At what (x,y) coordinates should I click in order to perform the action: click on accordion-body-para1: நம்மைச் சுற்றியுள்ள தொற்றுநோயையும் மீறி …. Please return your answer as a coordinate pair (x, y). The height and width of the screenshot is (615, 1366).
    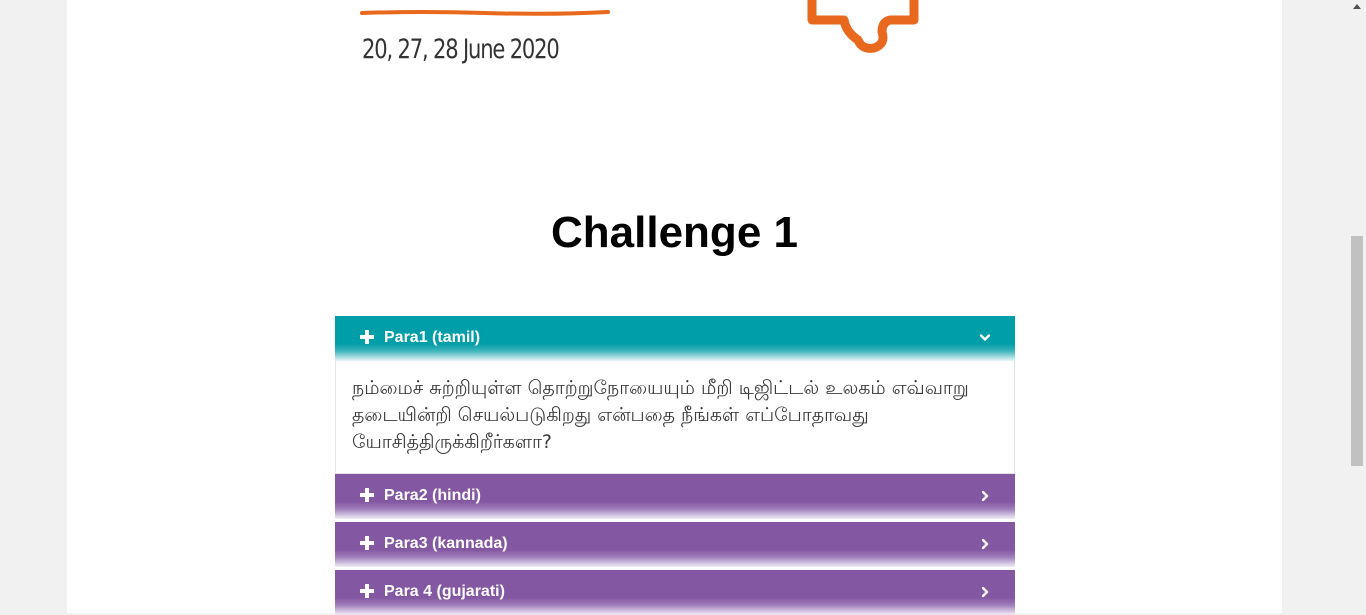
    Looking at the image, I should click on (675, 416).